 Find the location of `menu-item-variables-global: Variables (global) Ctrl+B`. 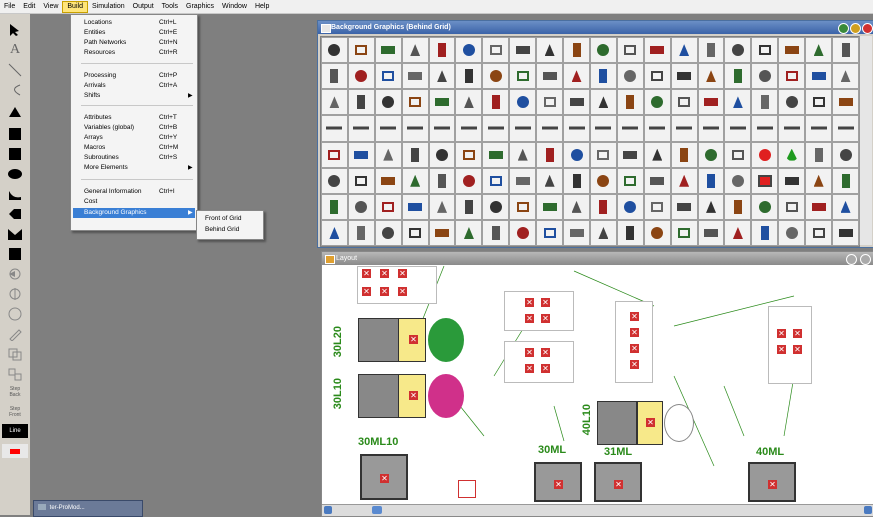

menu-item-variables-global: Variables (global) Ctrl+B is located at coordinates (134, 128).